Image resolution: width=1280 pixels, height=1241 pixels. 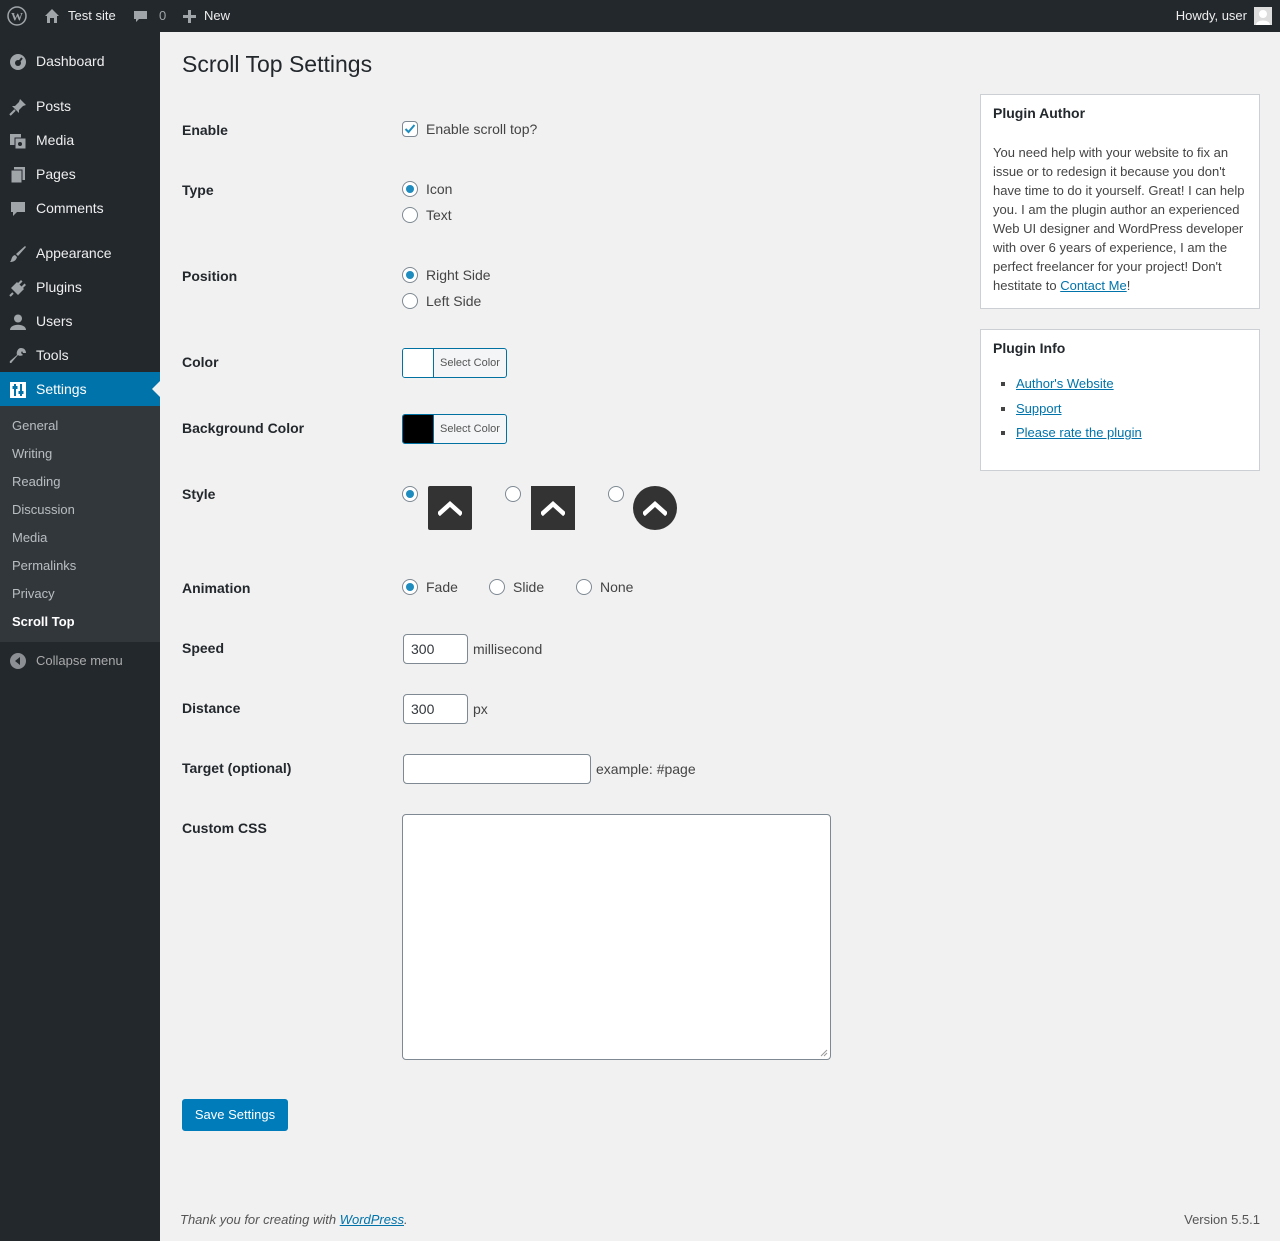 What do you see at coordinates (410, 587) in the screenshot?
I see `animation-fade-radio` at bounding box center [410, 587].